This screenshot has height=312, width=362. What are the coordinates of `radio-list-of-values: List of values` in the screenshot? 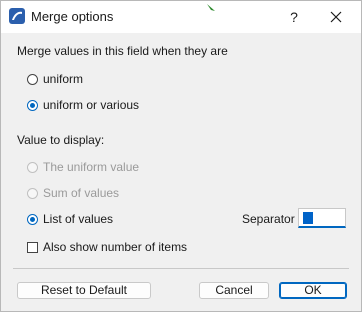 It's located at (70, 219).